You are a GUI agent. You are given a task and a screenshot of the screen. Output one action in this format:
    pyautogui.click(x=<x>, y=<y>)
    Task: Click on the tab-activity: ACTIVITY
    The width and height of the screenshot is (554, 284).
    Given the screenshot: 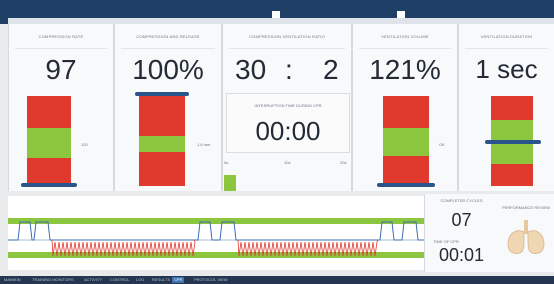 What is the action you would take?
    pyautogui.click(x=93, y=280)
    